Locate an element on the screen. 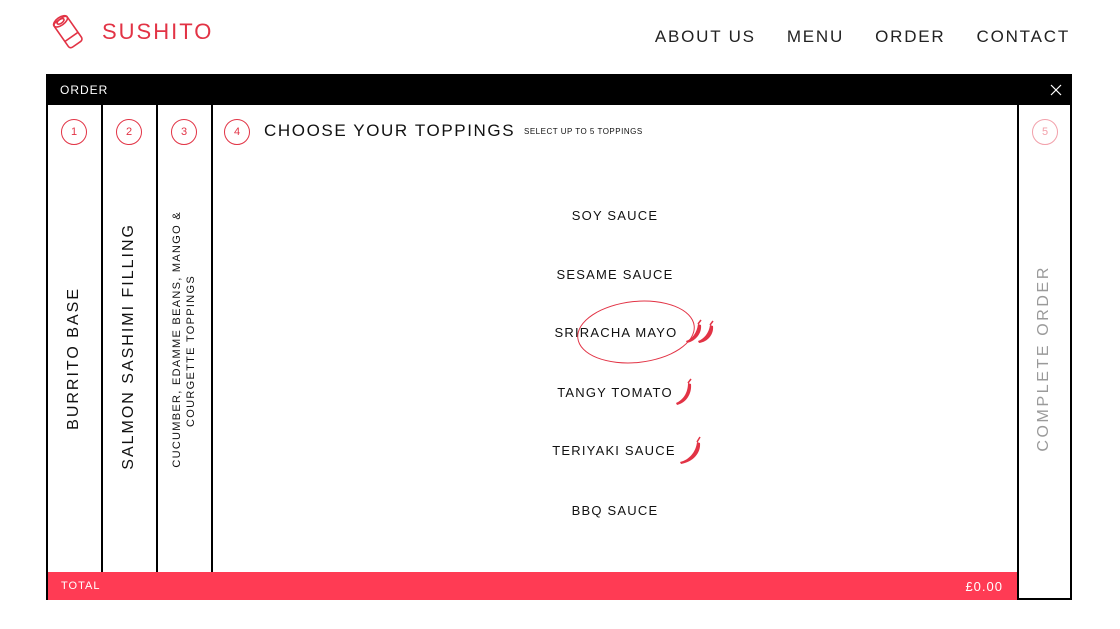  step-4-heading: CHOOSE YOUR TOPPINGS is located at coordinates (390, 130).